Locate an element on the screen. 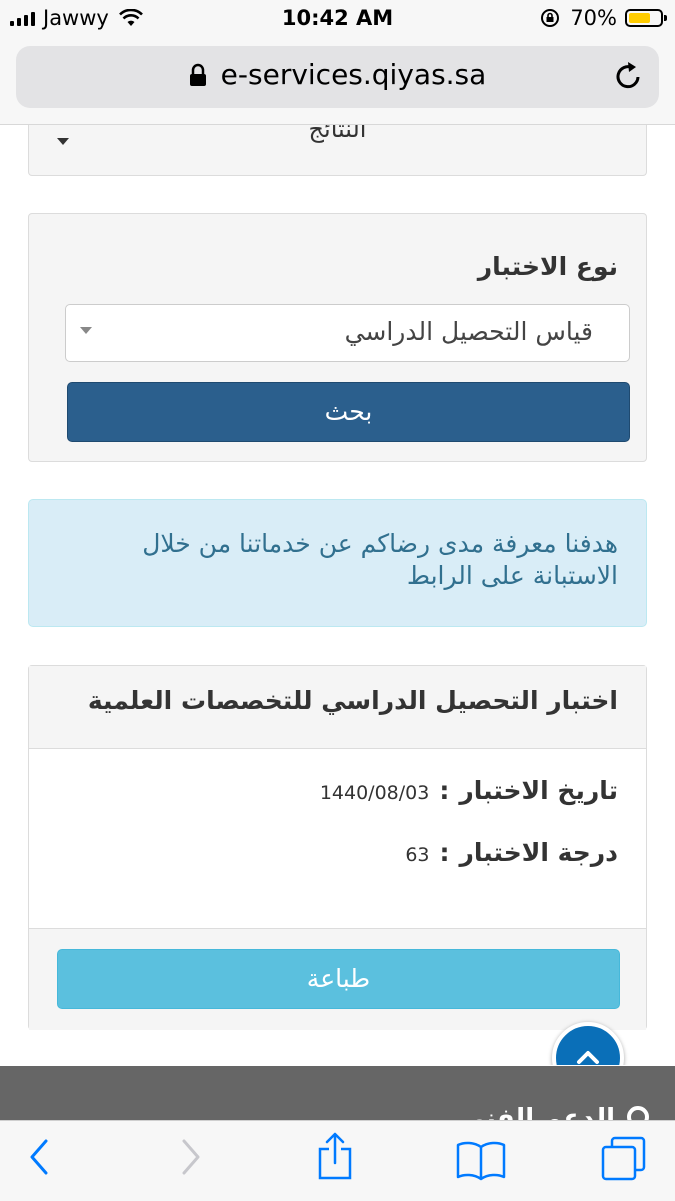 This screenshot has width=675, height=1201. battery-icon is located at coordinates (646, 18).